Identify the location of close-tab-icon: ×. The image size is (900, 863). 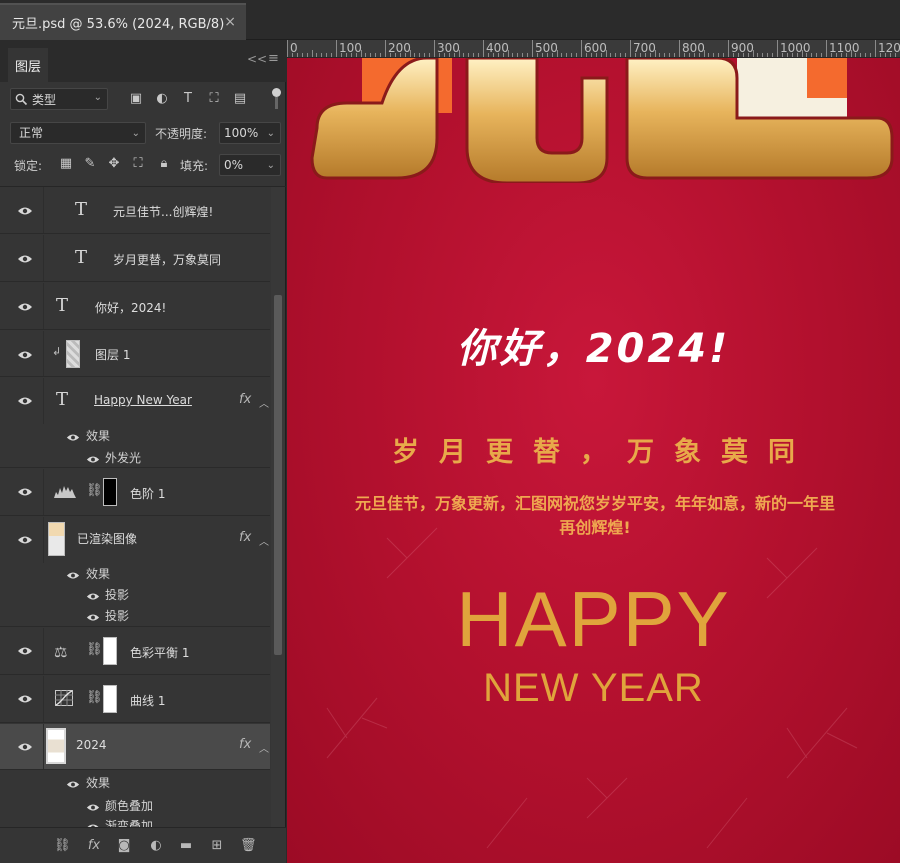
(230, 22).